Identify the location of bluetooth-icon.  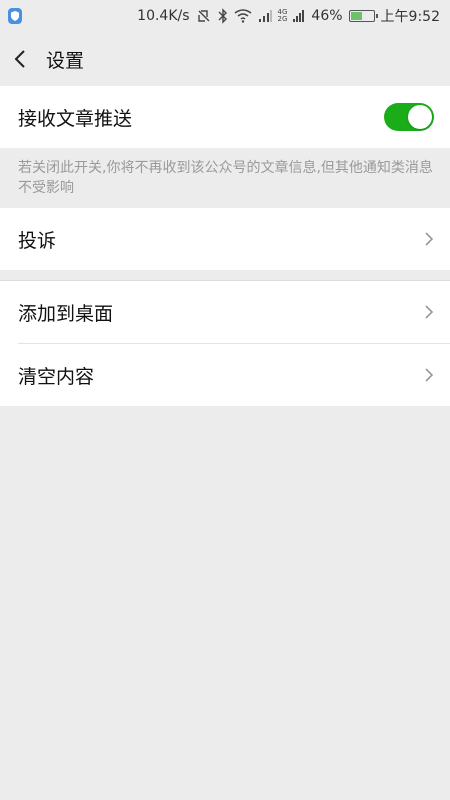
(223, 16).